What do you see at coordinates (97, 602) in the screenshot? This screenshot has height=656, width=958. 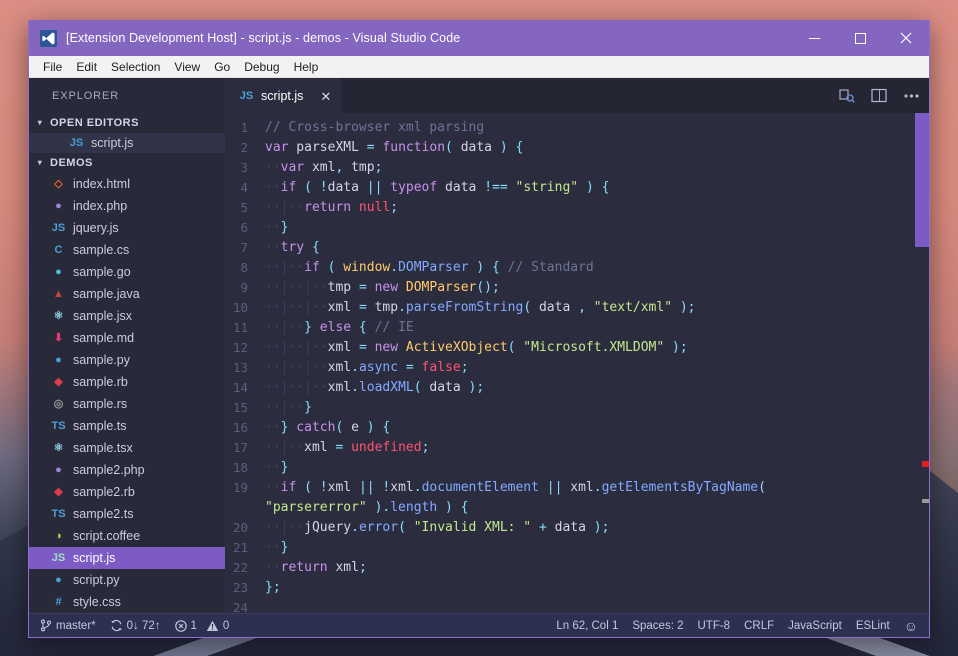 I see `file-item-label: style.css` at bounding box center [97, 602].